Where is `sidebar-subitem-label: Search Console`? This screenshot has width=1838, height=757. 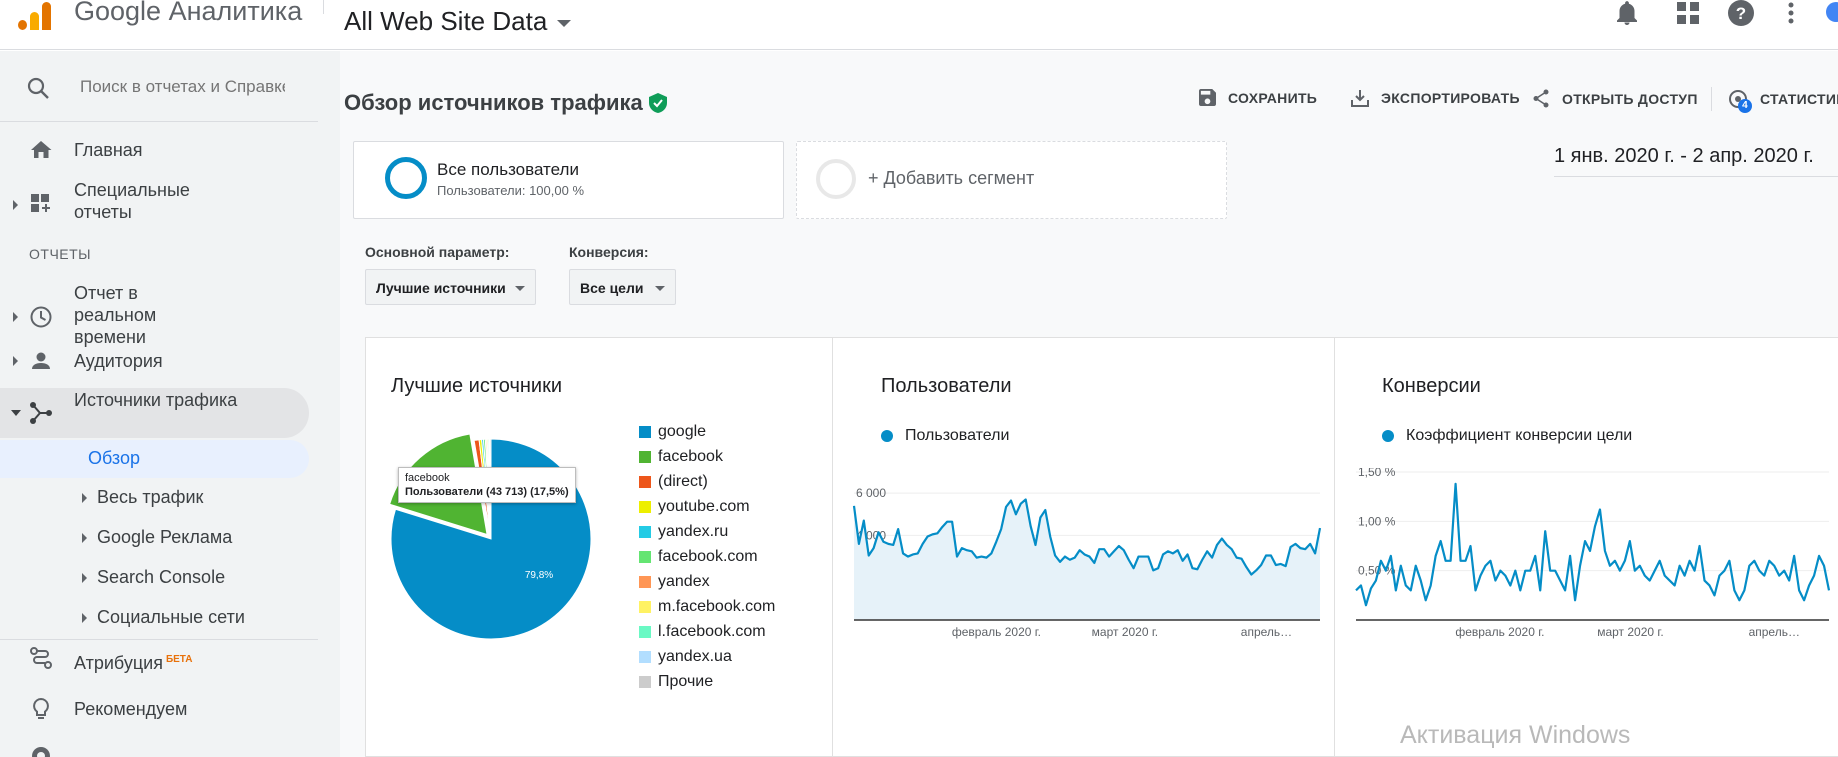
sidebar-subitem-label: Search Console is located at coordinates (161, 577).